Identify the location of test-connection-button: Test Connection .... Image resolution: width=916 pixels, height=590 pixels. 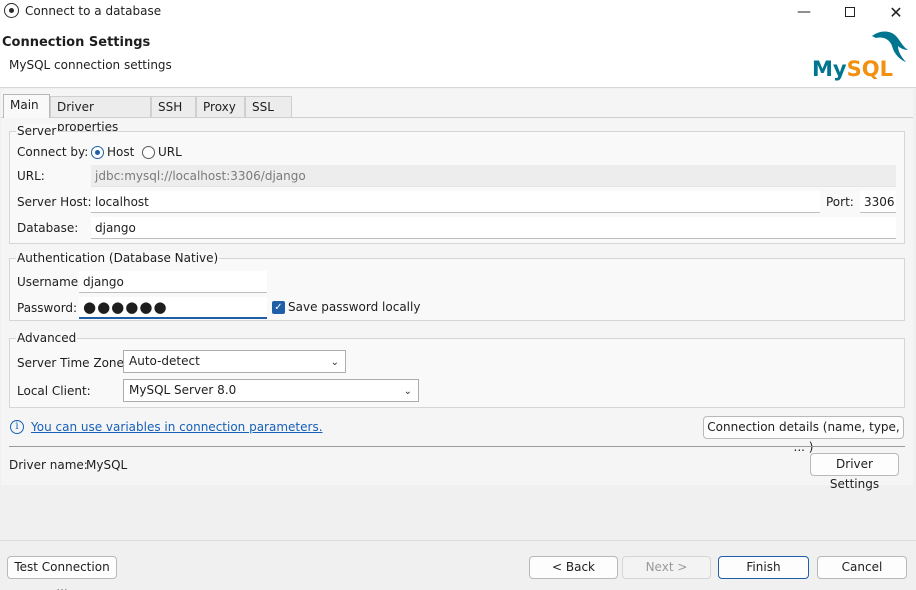
(62, 573).